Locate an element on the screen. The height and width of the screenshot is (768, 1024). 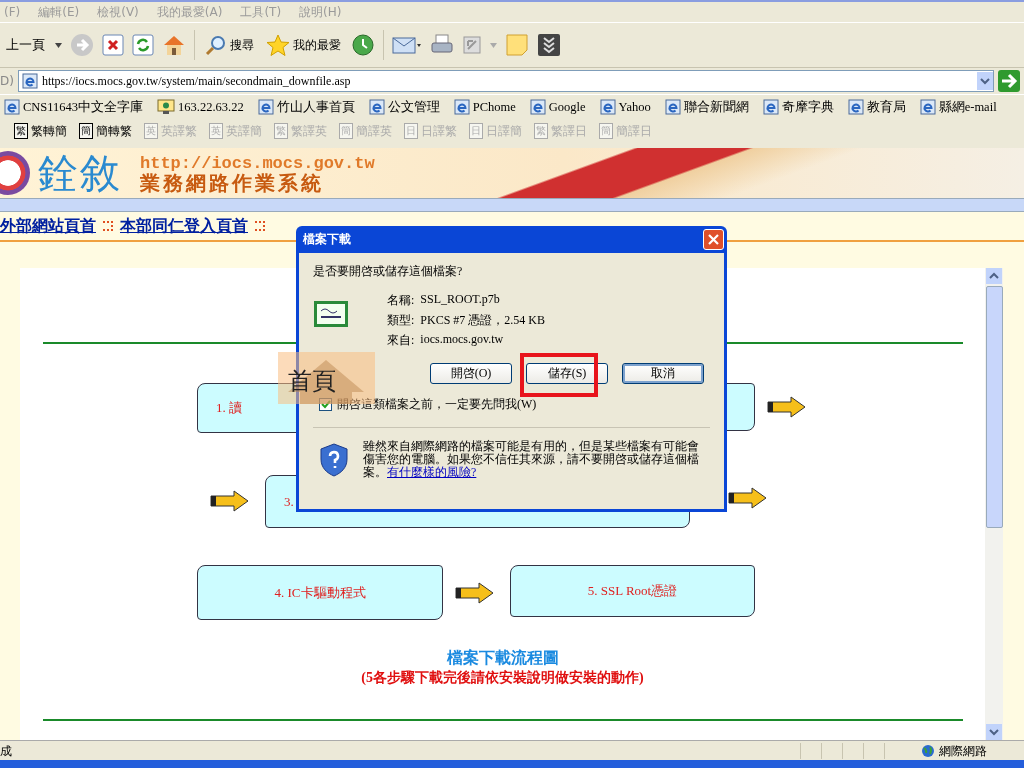
bookmark-link: 聯合新聞網 is located at coordinates (706, 107).